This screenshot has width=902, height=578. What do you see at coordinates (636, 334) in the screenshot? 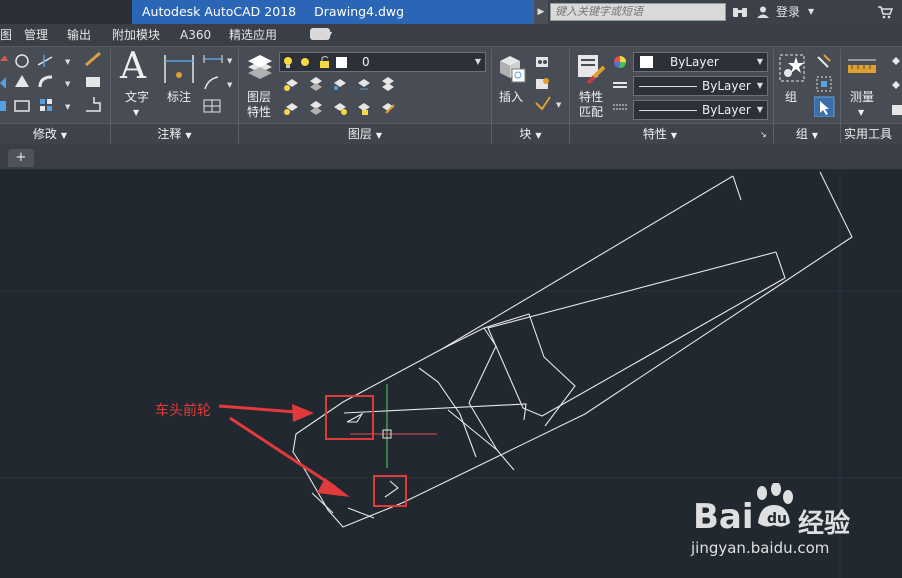
I see `car-window-frame` at bounding box center [636, 334].